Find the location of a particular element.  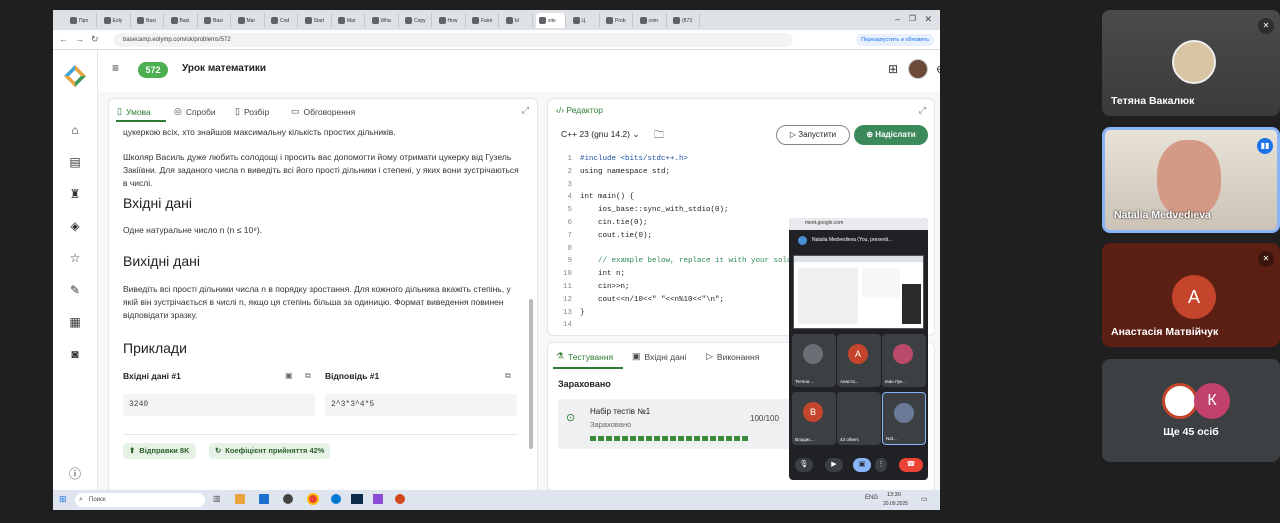

participant-tile: ✕ Тетяна Вакалюк is located at coordinates (1191, 63).